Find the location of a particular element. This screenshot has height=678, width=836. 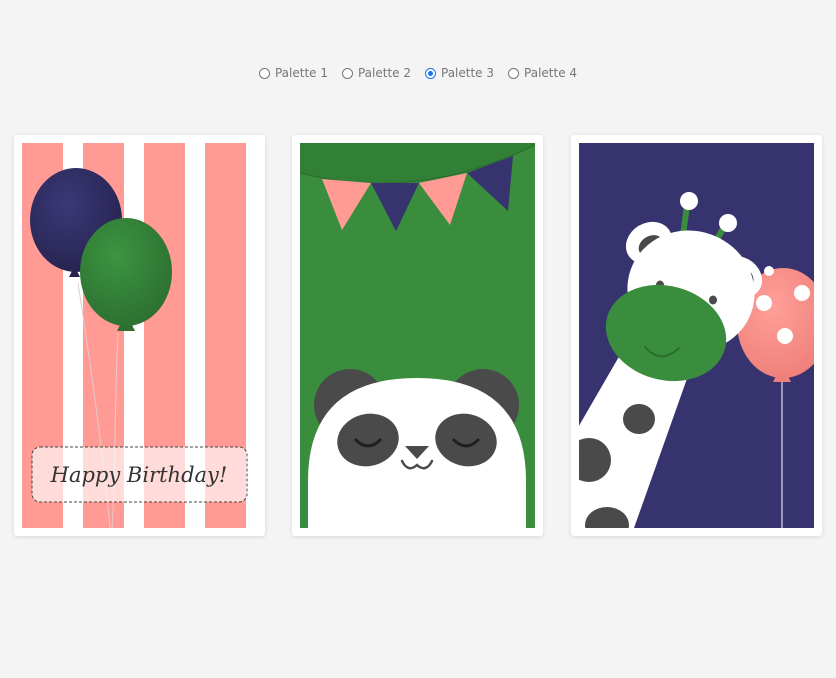

palette-option-4: Palette 4 is located at coordinates (542, 73).